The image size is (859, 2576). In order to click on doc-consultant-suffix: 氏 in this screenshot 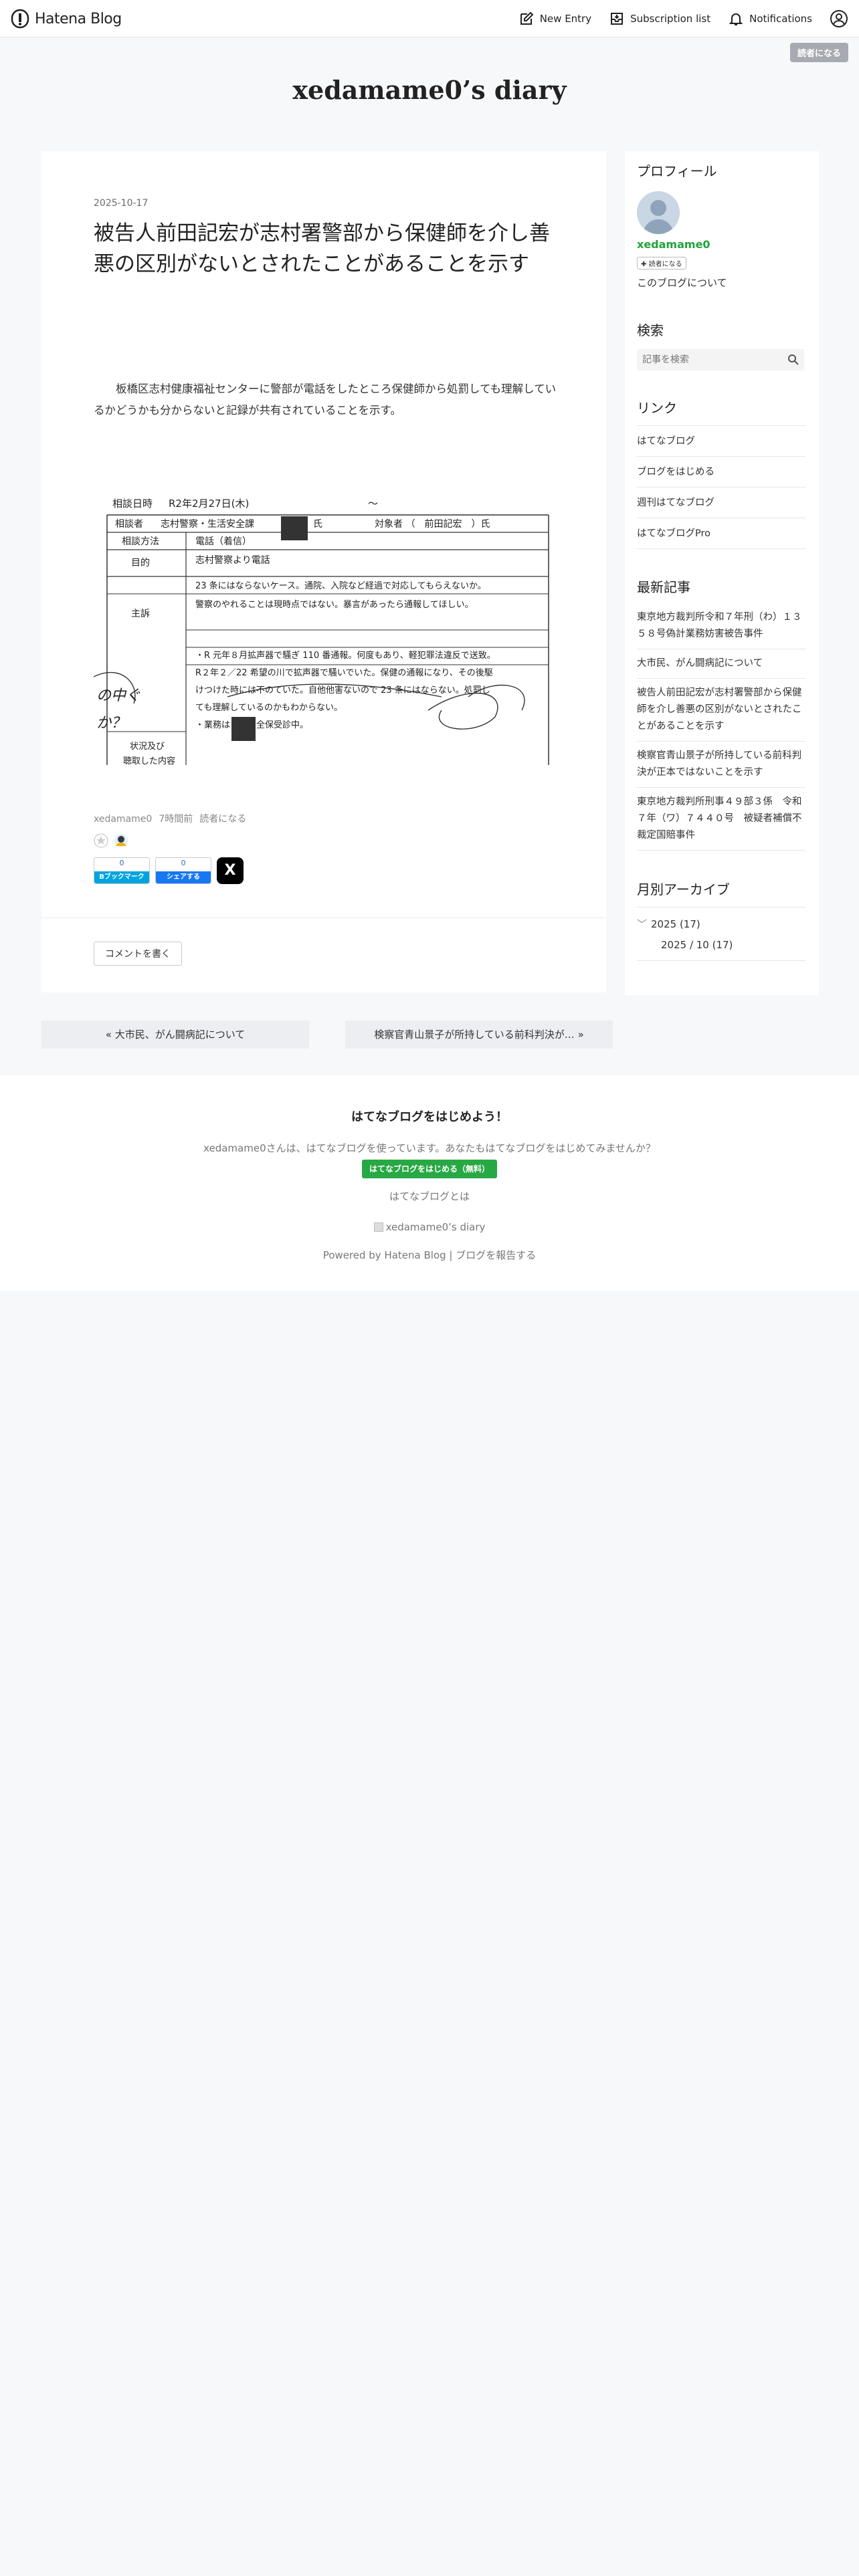, I will do `click(318, 524)`.